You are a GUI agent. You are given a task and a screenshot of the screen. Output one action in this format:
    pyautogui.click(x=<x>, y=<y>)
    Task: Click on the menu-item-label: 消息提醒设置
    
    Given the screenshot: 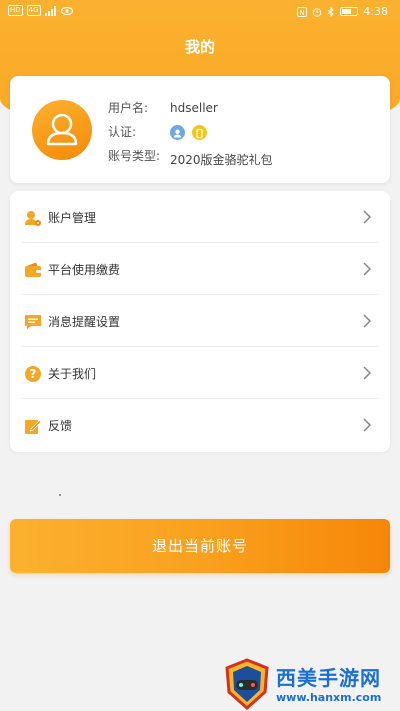 What is the action you would take?
    pyautogui.click(x=84, y=322)
    